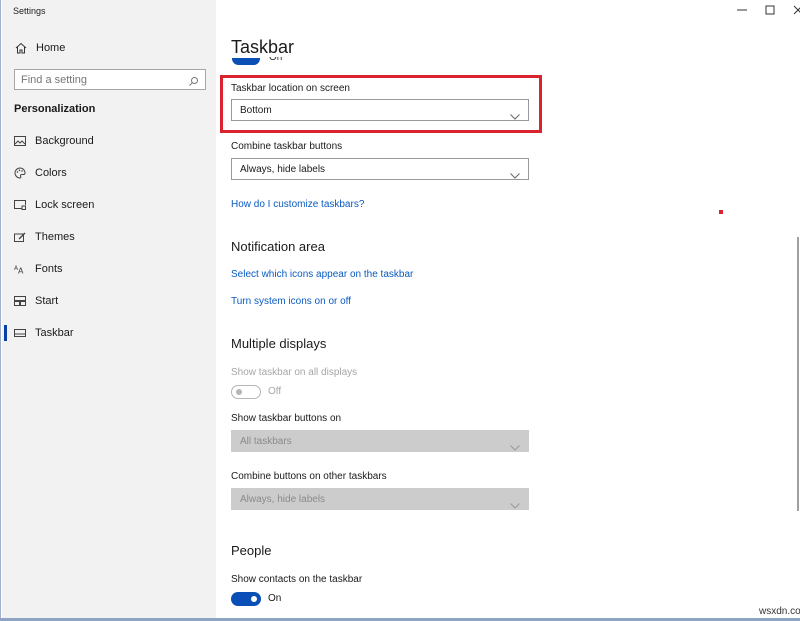 The image size is (800, 621). I want to click on maximize-icon, so click(770, 11).